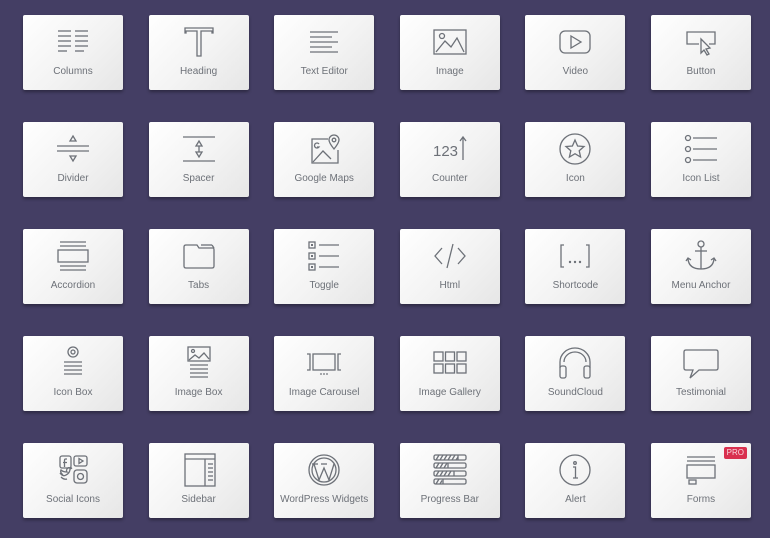 Image resolution: width=770 pixels, height=538 pixels. I want to click on widget-label: Forms, so click(701, 499).